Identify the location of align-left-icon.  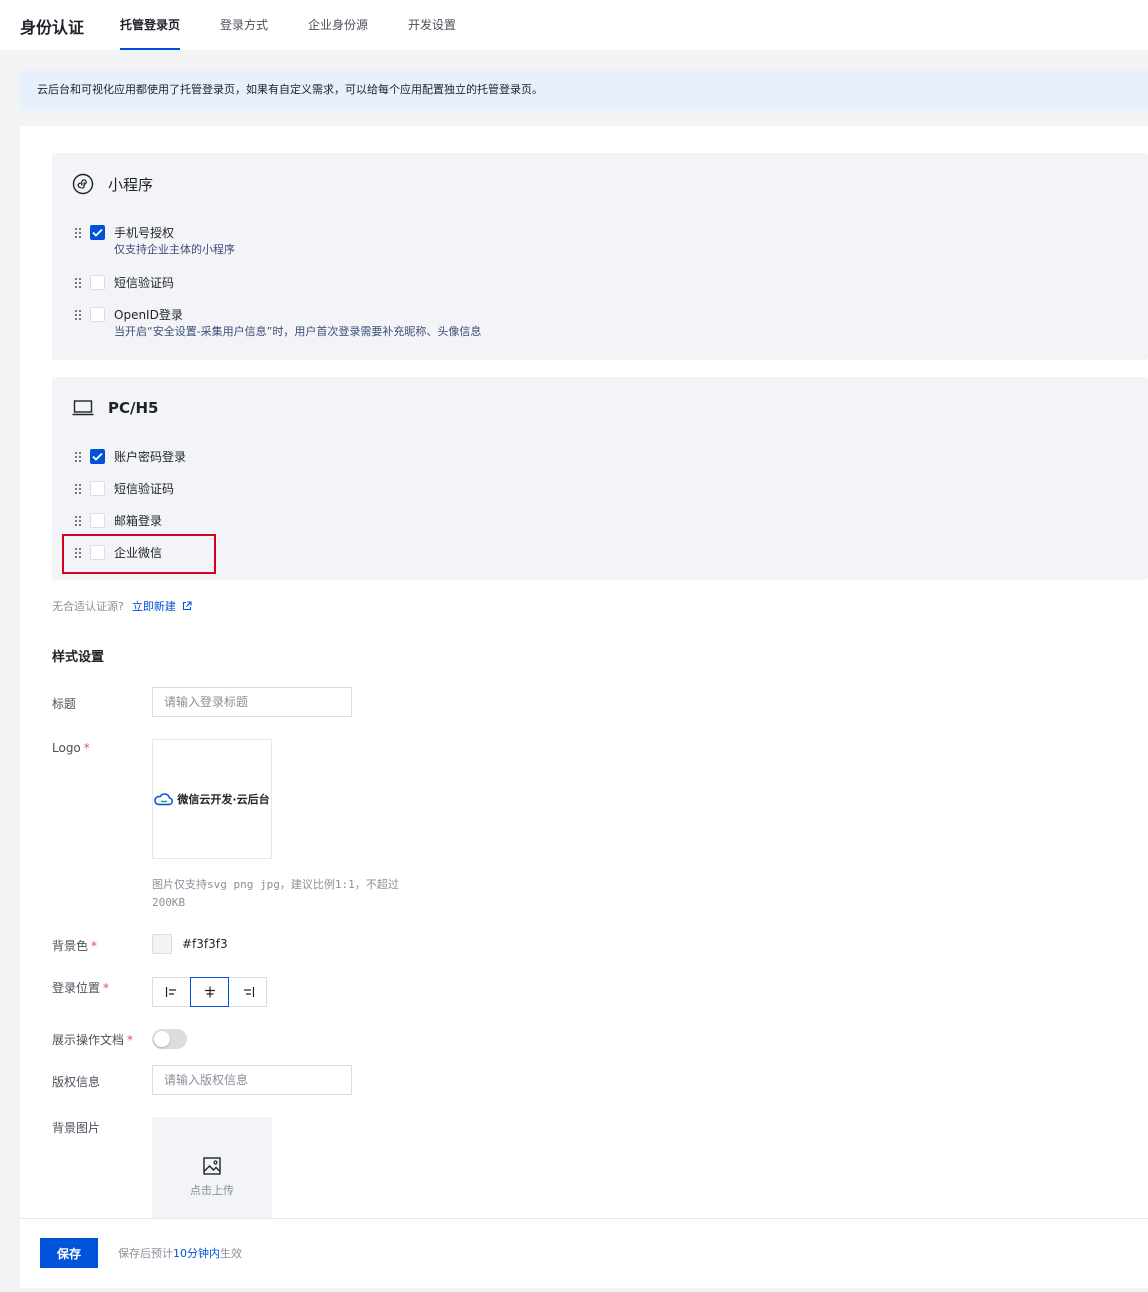
(170, 992).